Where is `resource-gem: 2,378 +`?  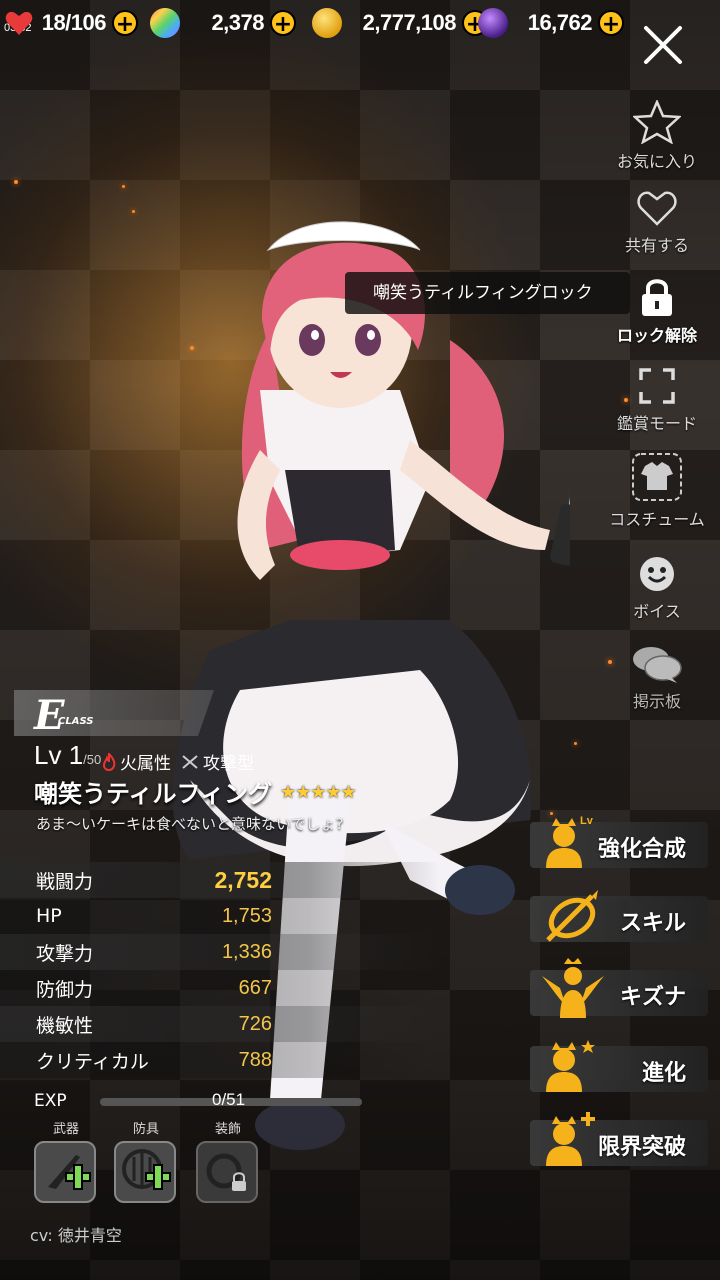 resource-gem: 2,378 + is located at coordinates (223, 23).